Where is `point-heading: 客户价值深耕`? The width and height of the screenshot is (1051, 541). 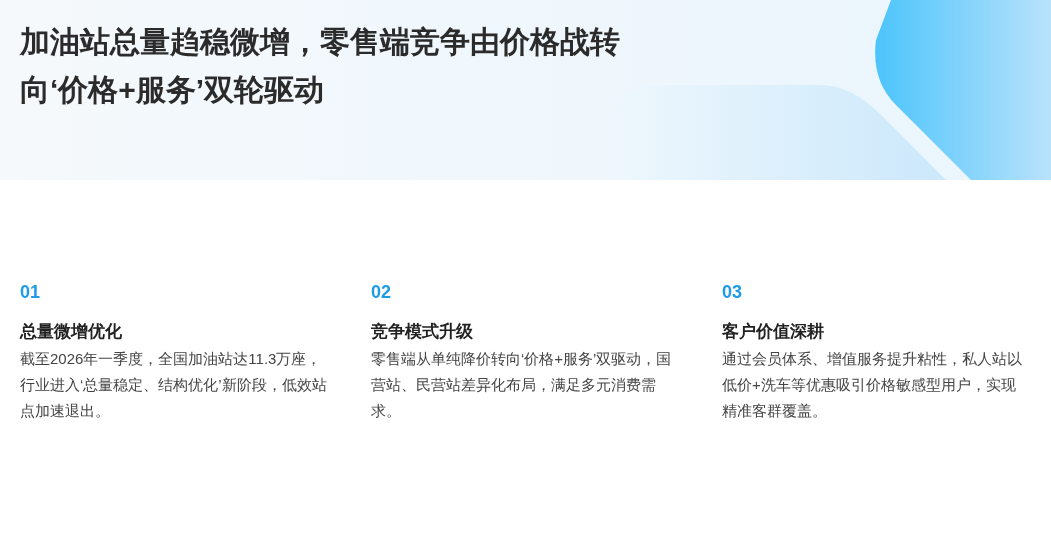
point-heading: 客户价值深耕 is located at coordinates (773, 332).